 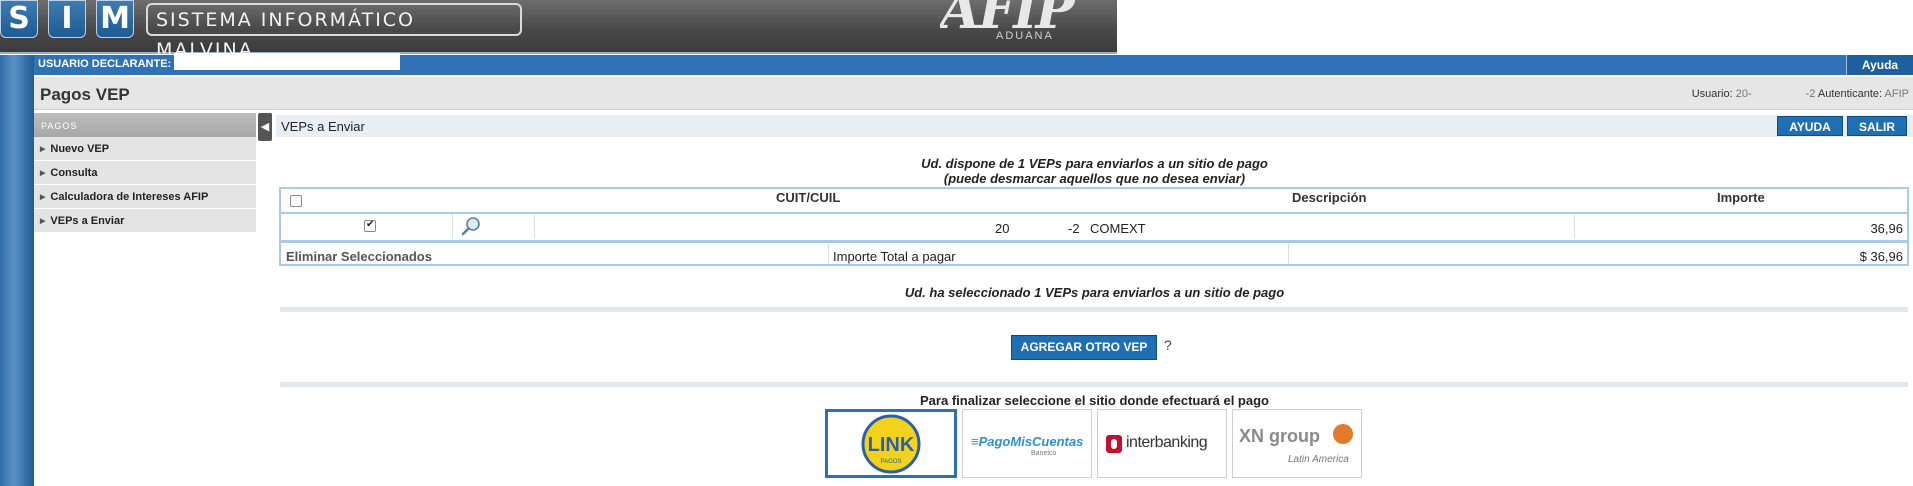 What do you see at coordinates (334, 32) in the screenshot?
I see `system-title: SISTEMA INFORMÁTICO MALVINA` at bounding box center [334, 32].